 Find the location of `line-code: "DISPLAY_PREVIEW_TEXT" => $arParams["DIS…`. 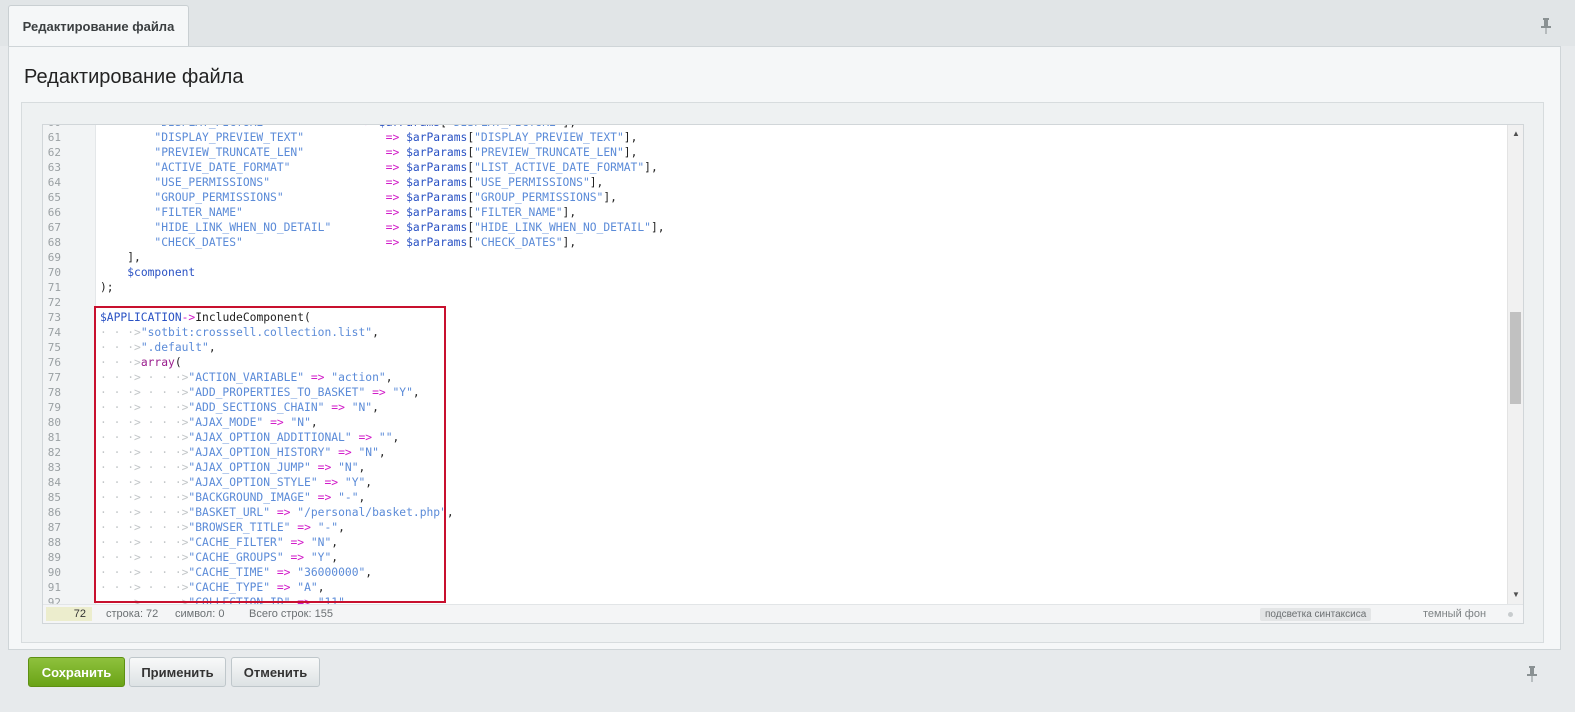

line-code: "DISPLAY_PREVIEW_TEXT" => $arParams["DIS… is located at coordinates (369, 137).